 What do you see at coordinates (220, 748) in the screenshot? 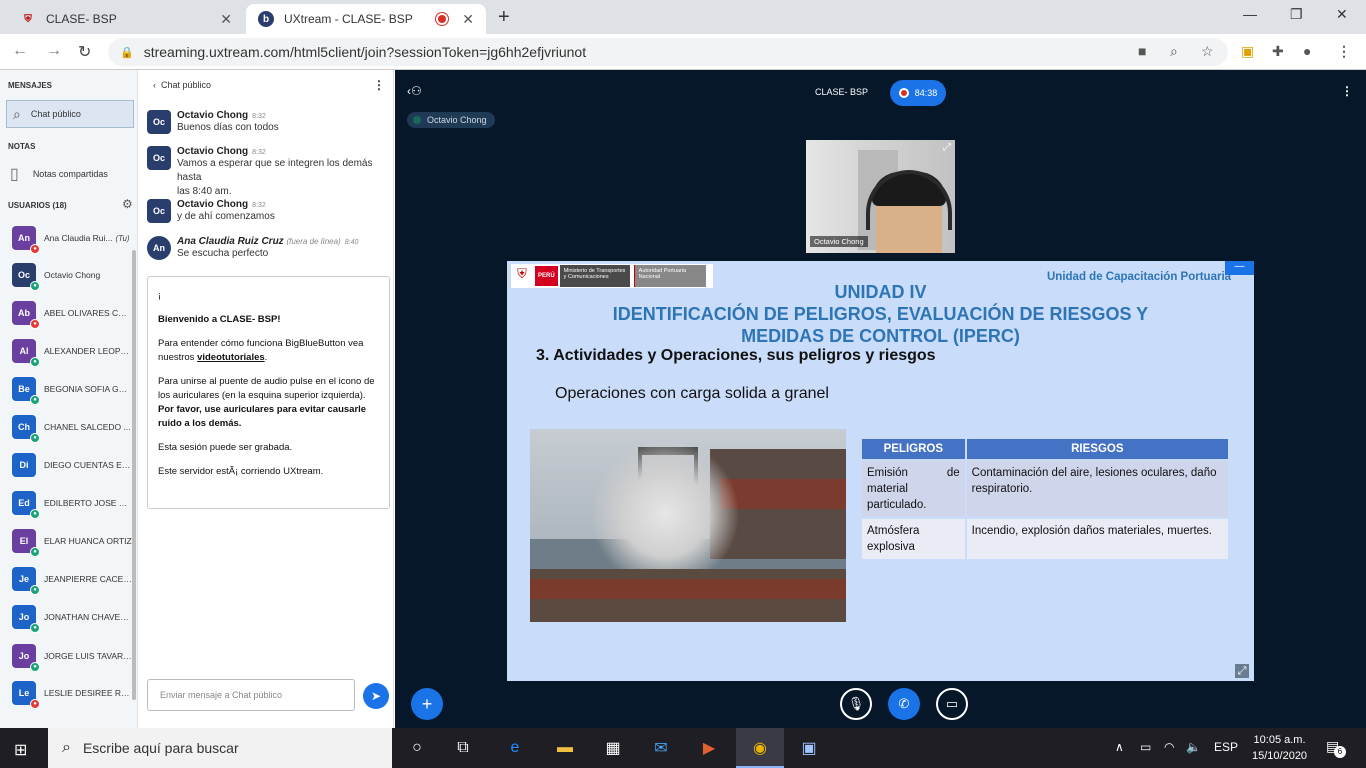
I see `taskbar-search: ⌕ Escribe aquí para buscar` at bounding box center [220, 748].